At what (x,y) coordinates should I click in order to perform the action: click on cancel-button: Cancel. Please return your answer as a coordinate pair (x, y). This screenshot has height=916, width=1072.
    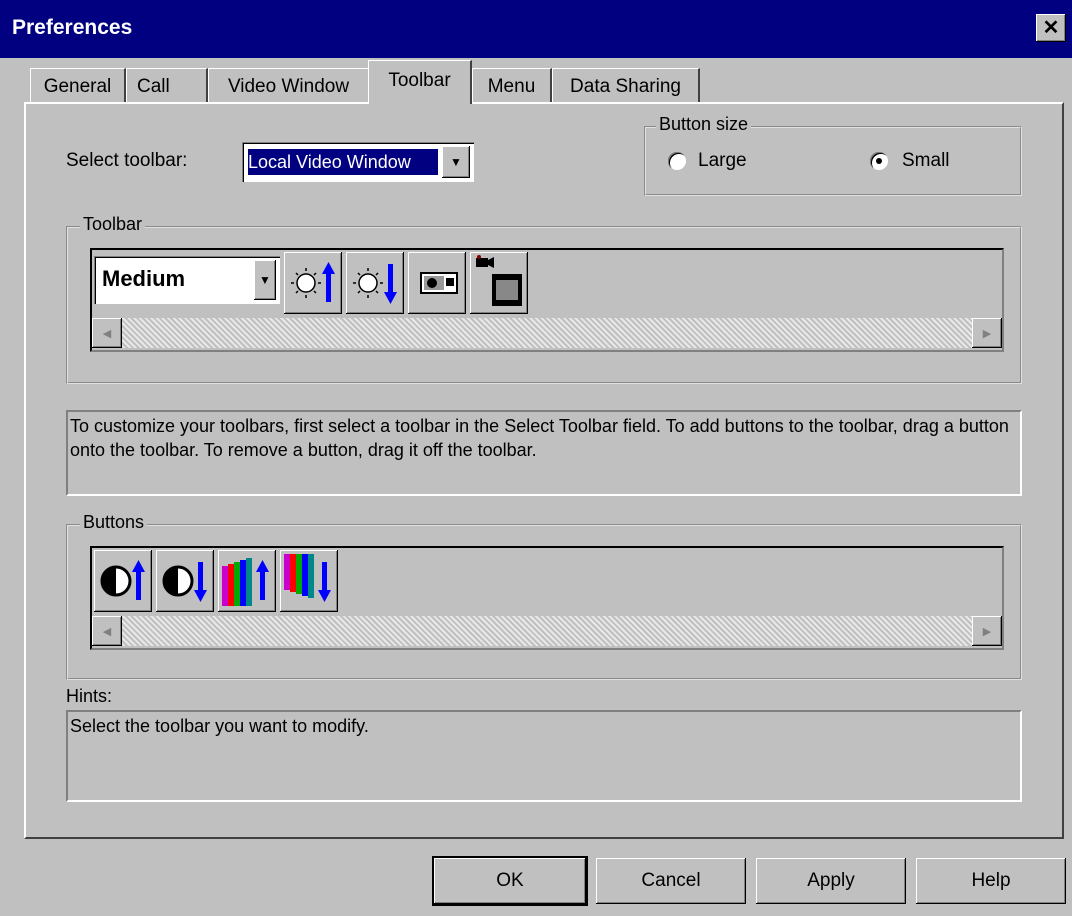
    Looking at the image, I should click on (671, 881).